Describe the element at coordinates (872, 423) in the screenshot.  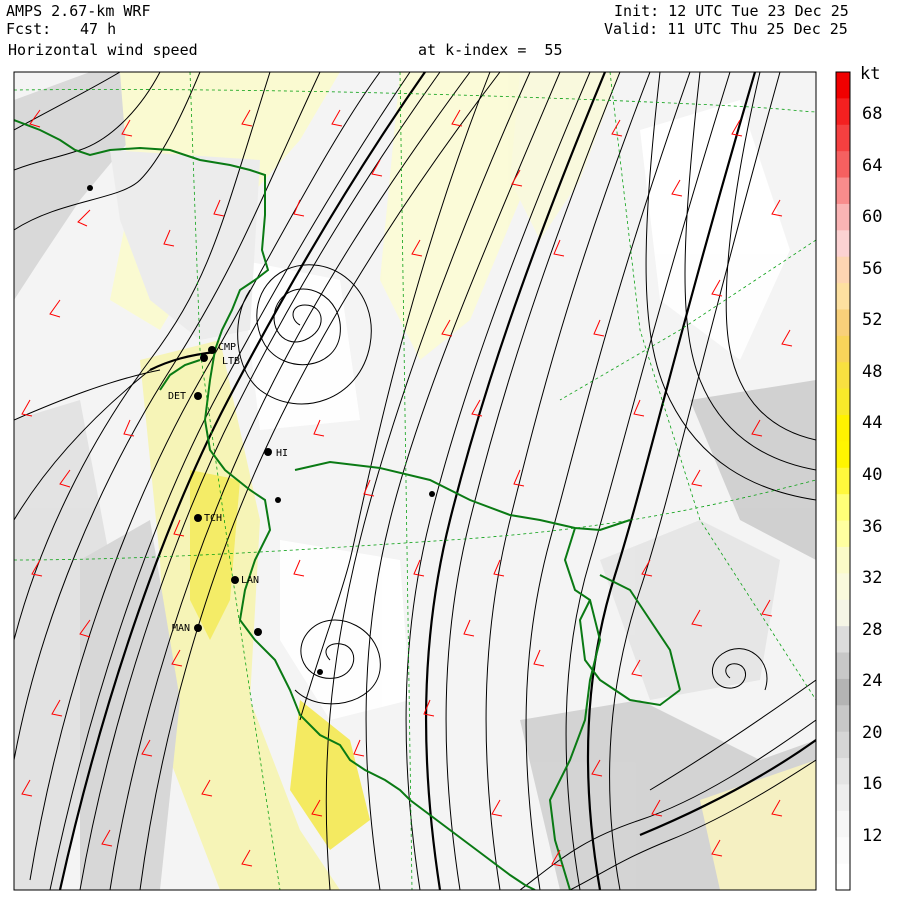
I see `colorbar-tick-label: 44` at that location.